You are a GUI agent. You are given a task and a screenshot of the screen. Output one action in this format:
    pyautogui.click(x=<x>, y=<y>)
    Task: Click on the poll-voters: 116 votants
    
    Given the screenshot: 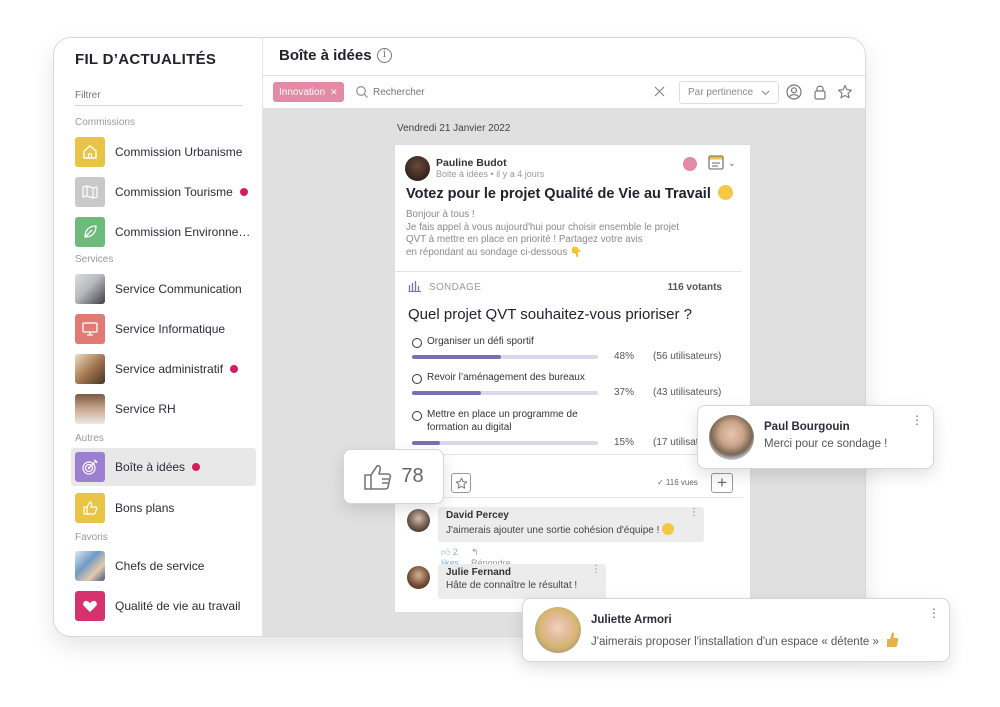 What is the action you would take?
    pyautogui.click(x=694, y=287)
    